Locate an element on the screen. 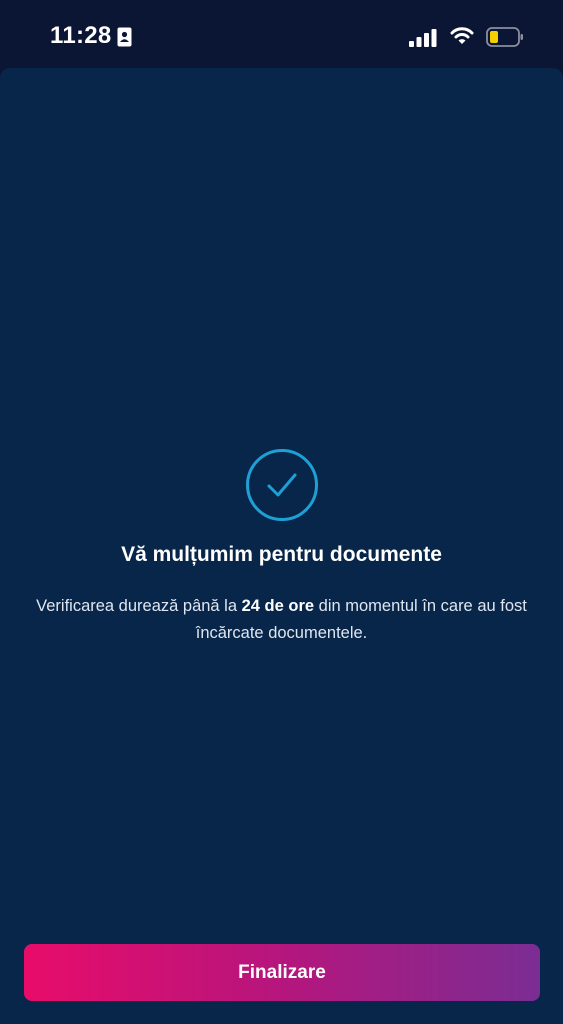 The height and width of the screenshot is (1024, 563). message-duration: 24 de ore is located at coordinates (278, 606).